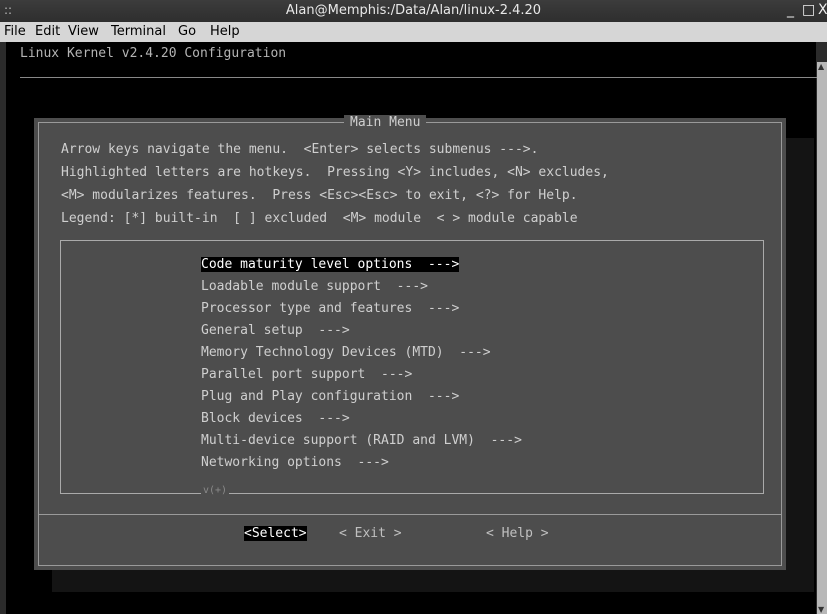 The height and width of the screenshot is (614, 827). I want to click on menu-go: Go, so click(187, 31).